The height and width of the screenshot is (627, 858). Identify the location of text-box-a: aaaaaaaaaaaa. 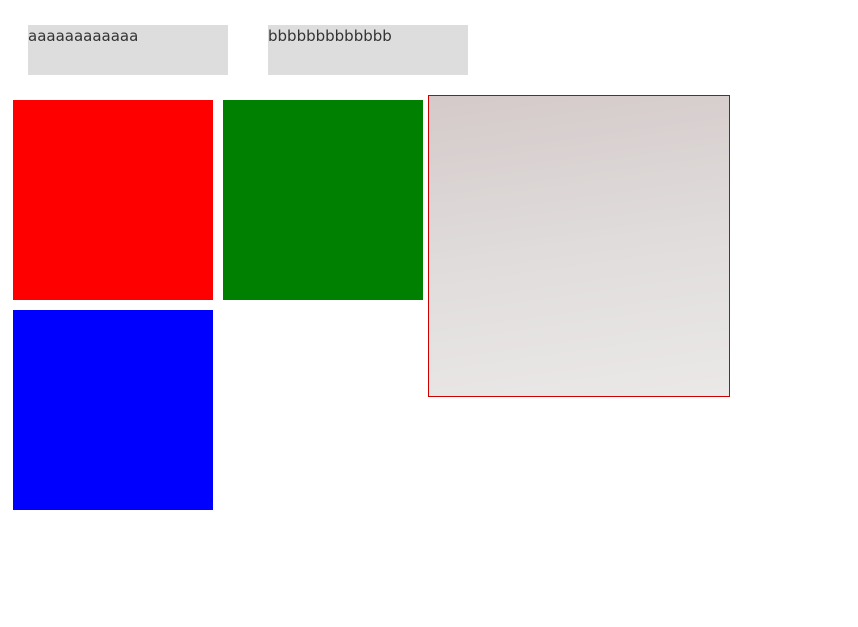
(128, 50).